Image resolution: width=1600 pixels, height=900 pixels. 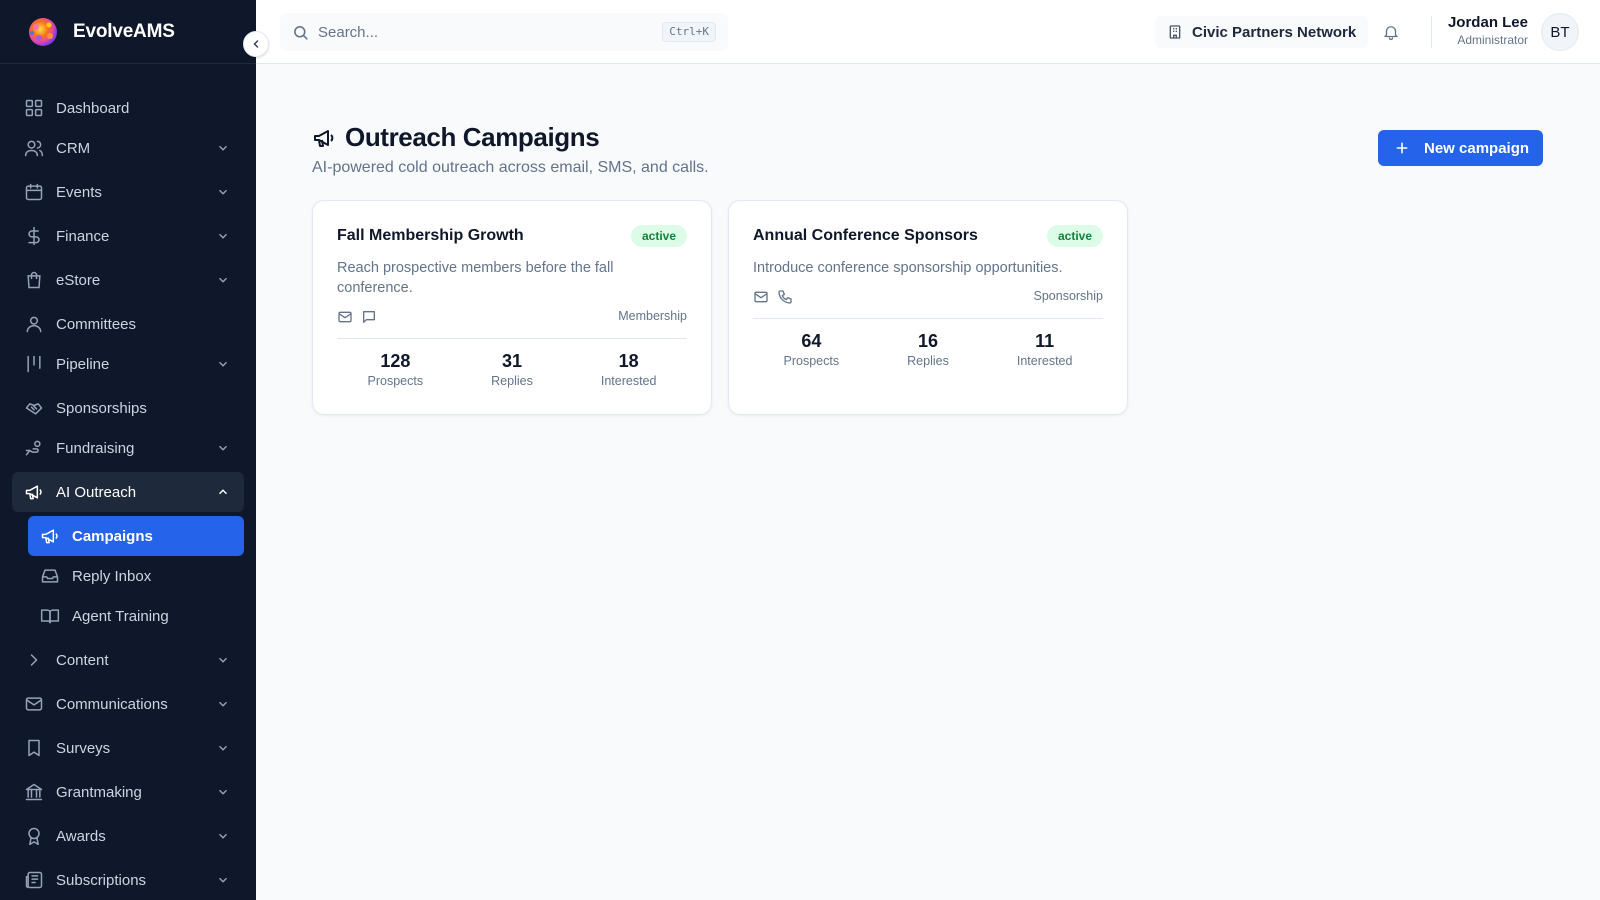 I want to click on search-icon, so click(x=301, y=32).